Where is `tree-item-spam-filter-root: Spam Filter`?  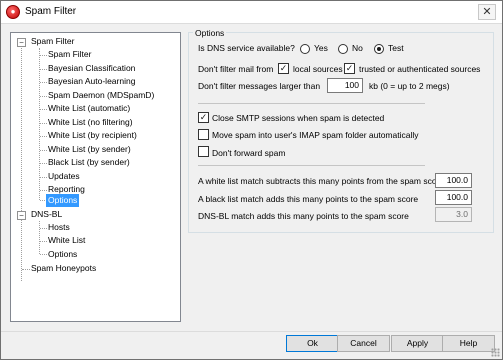 tree-item-spam-filter-root: Spam Filter is located at coordinates (52, 41).